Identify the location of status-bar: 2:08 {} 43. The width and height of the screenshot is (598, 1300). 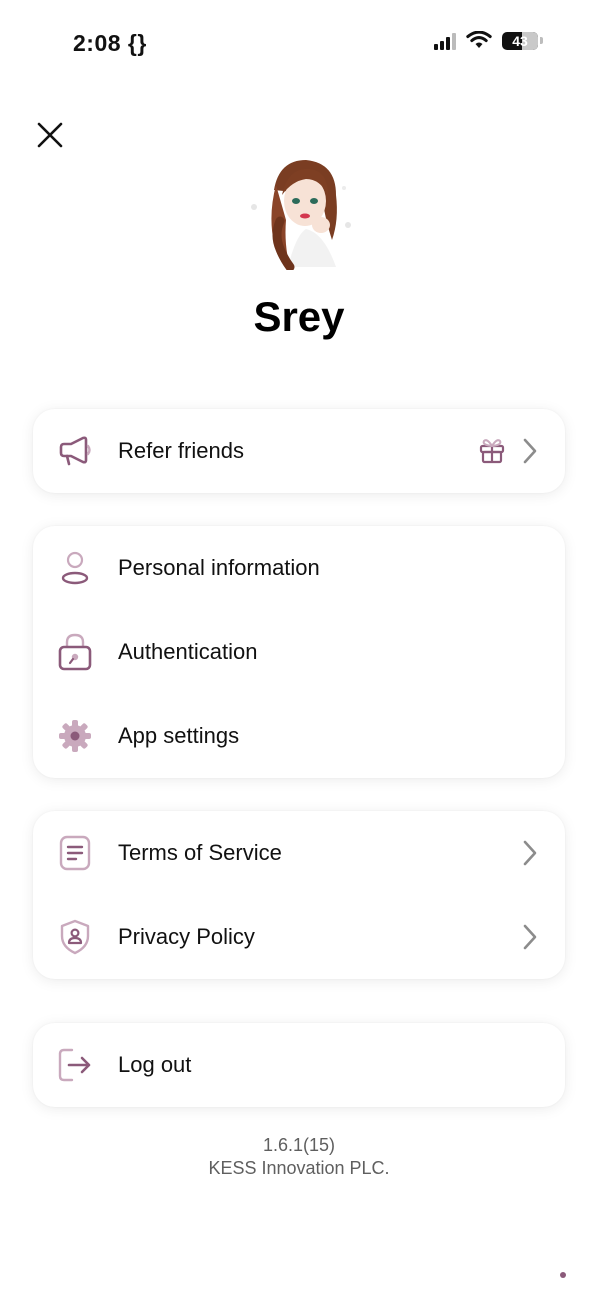
(299, 45).